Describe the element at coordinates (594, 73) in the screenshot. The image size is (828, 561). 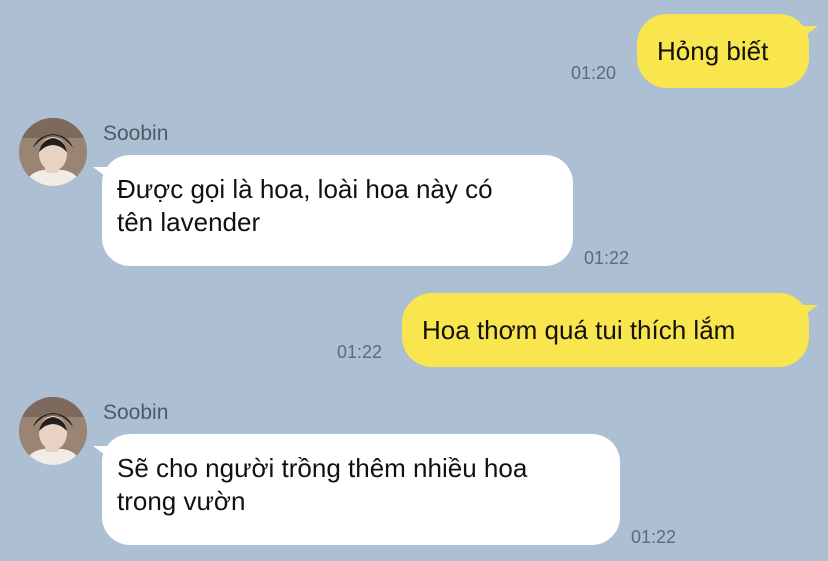
I see `message-timestamp: 01:20` at that location.